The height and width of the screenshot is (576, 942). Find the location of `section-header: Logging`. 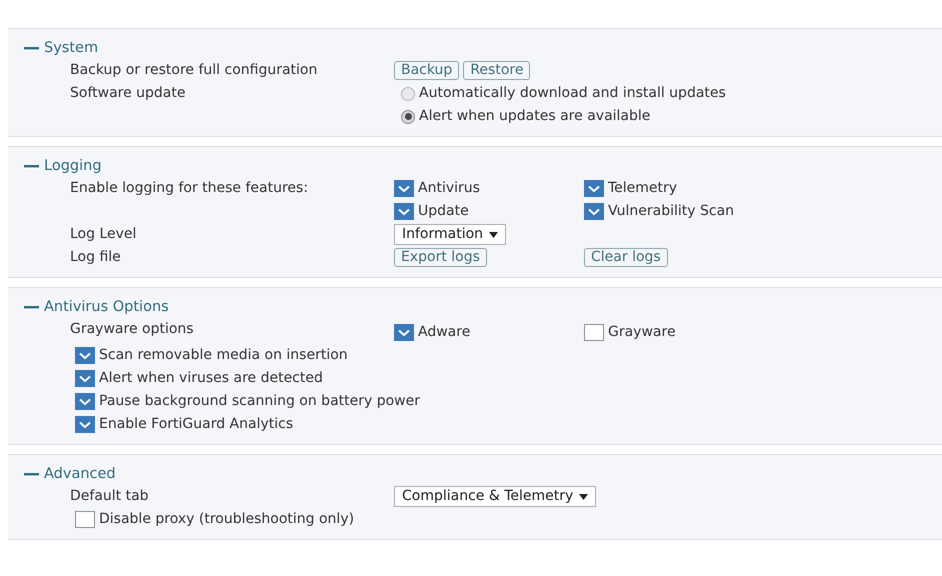

section-header: Logging is located at coordinates (483, 166).